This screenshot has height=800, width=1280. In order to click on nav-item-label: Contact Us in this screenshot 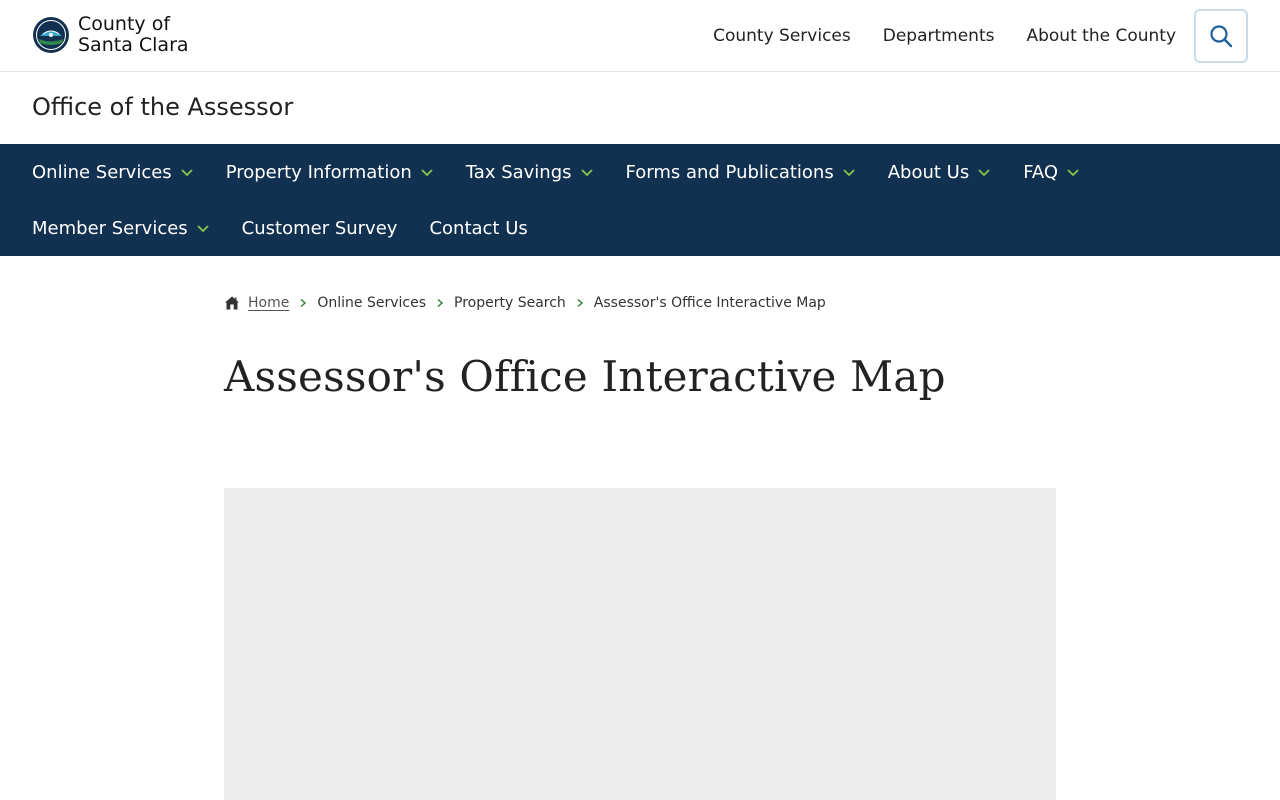, I will do `click(478, 228)`.